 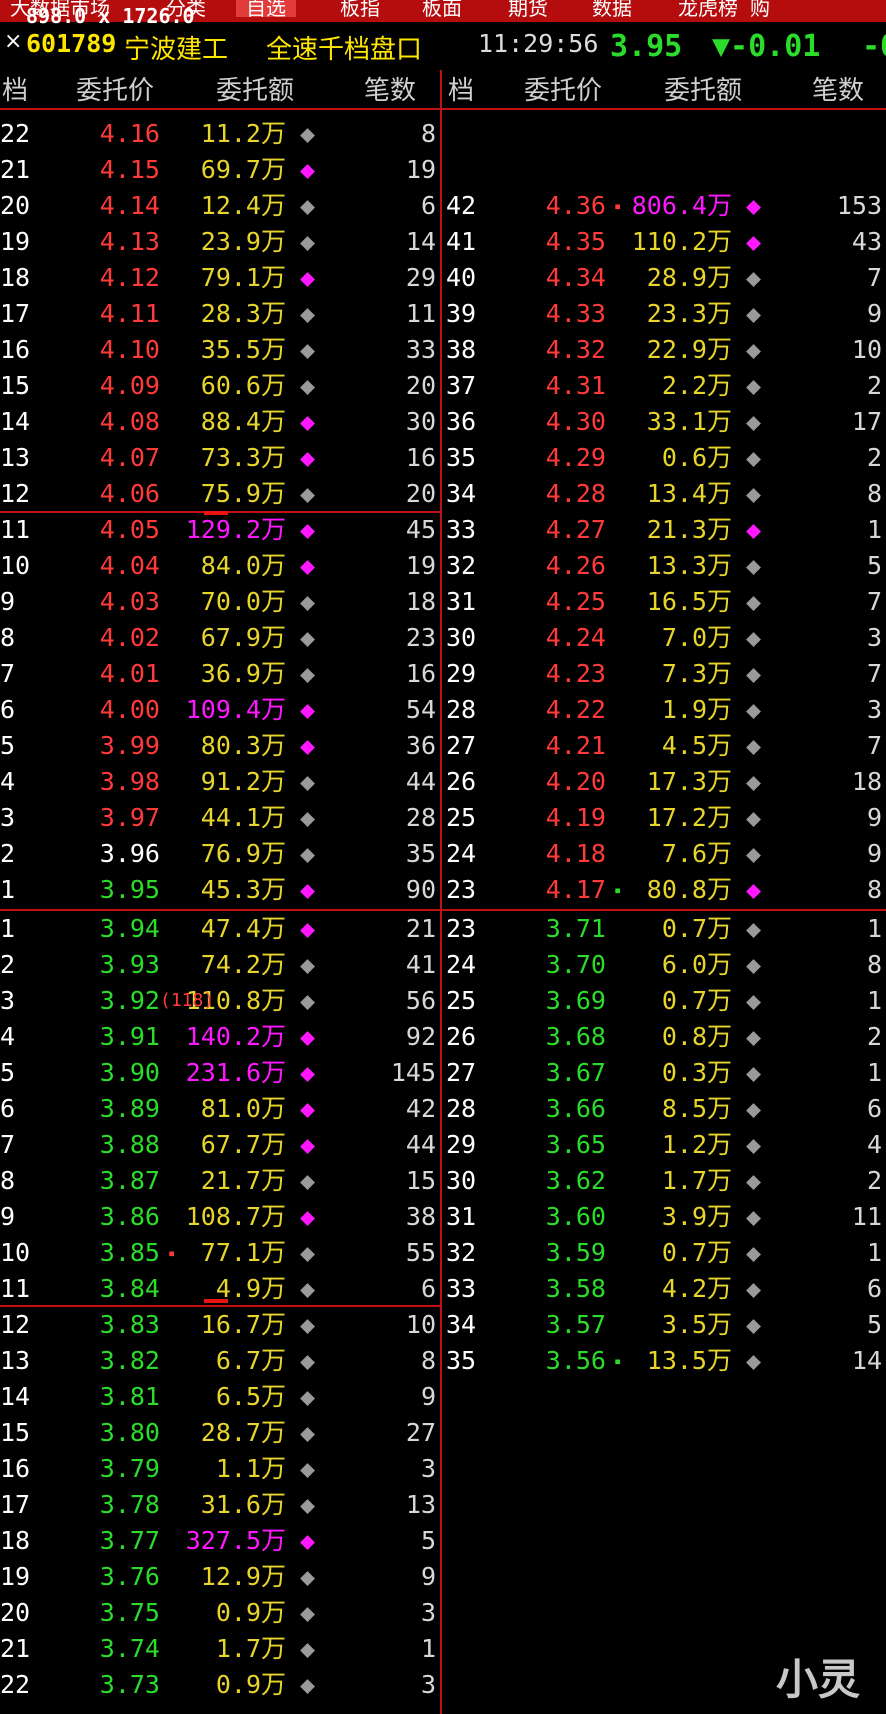 What do you see at coordinates (220, 1685) in the screenshot?
I see `order-row: 22 3.73 0.9万 ◆ 3` at bounding box center [220, 1685].